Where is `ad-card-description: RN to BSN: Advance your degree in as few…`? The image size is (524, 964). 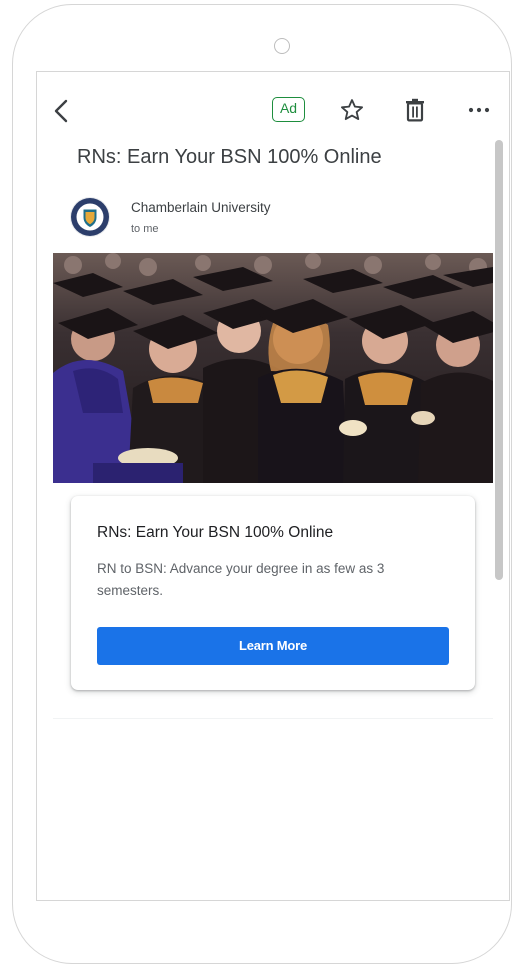
ad-card-description: RN to BSN: Advance your degree in as few… is located at coordinates (241, 579).